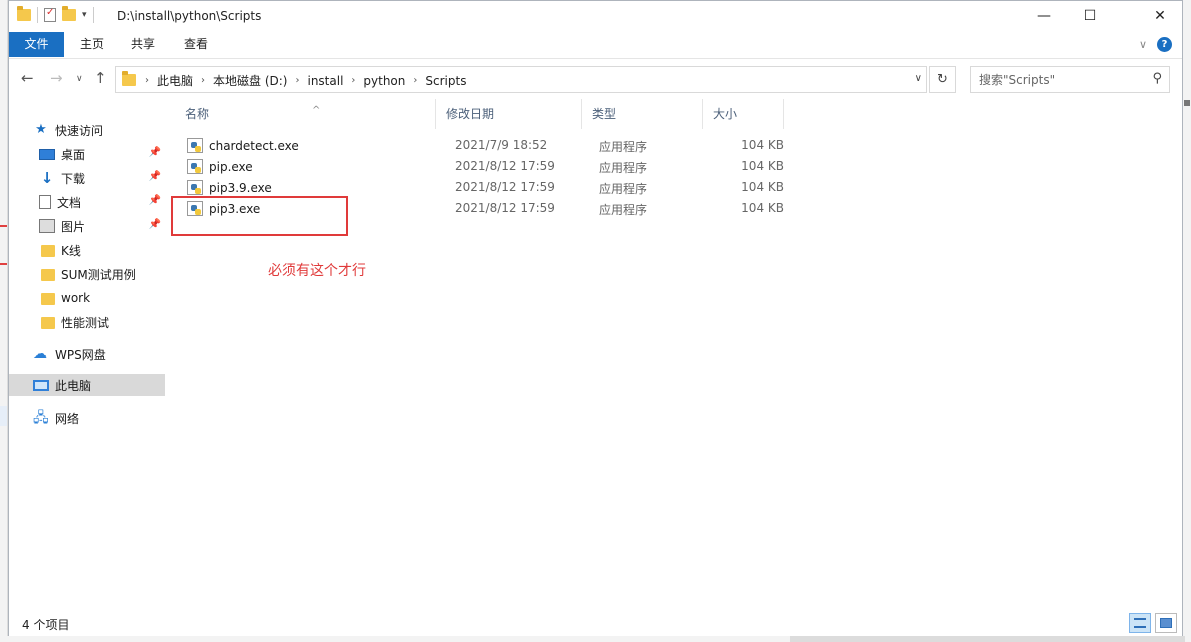  Describe the element at coordinates (259, 216) in the screenshot. I see `annotation-highlight-box` at that location.